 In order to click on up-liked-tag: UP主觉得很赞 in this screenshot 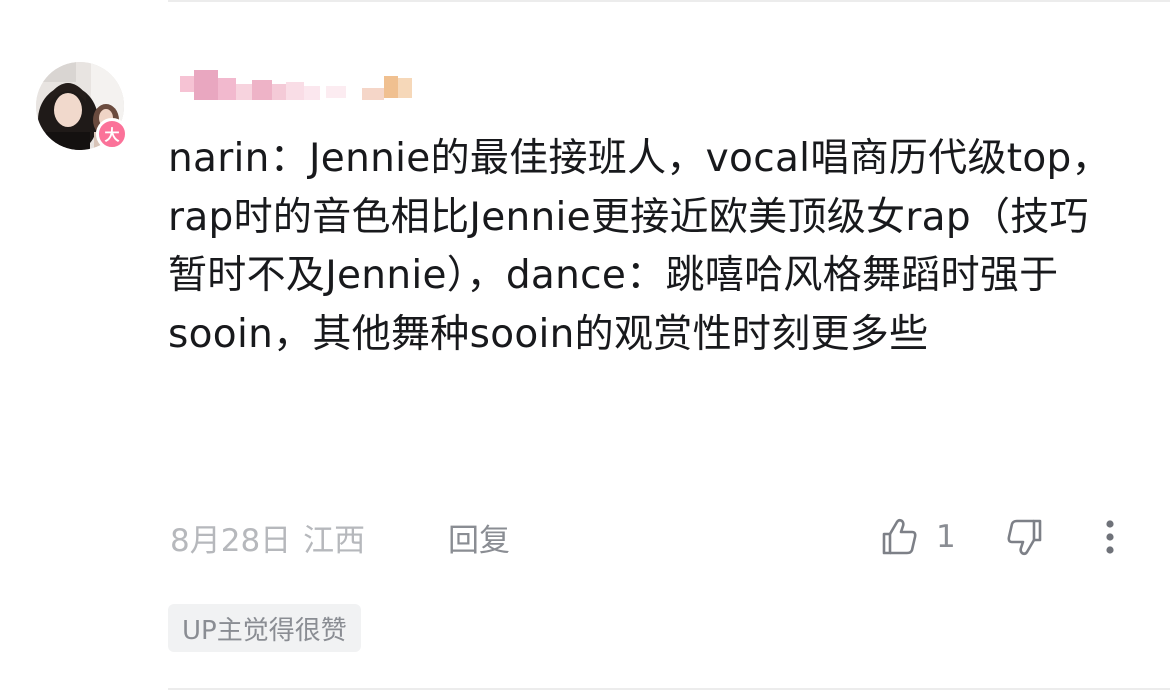, I will do `click(264, 628)`.